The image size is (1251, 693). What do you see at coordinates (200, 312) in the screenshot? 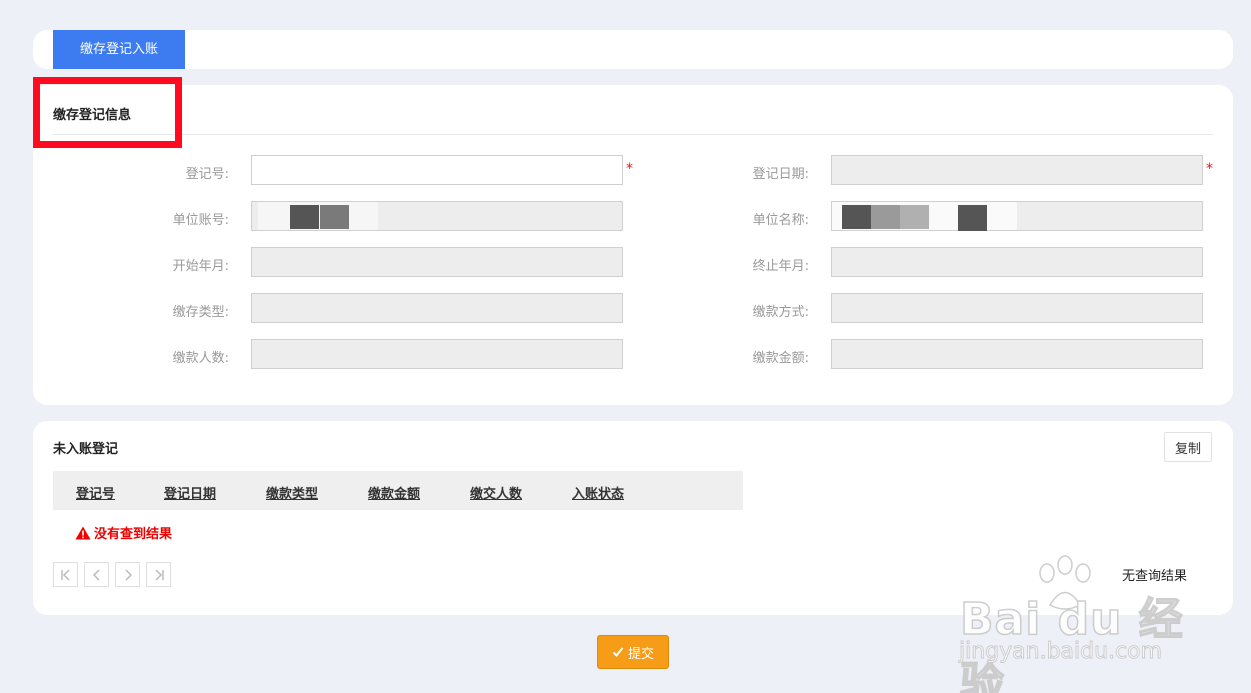
I see `label-deposit-type: 缴存类型:` at bounding box center [200, 312].